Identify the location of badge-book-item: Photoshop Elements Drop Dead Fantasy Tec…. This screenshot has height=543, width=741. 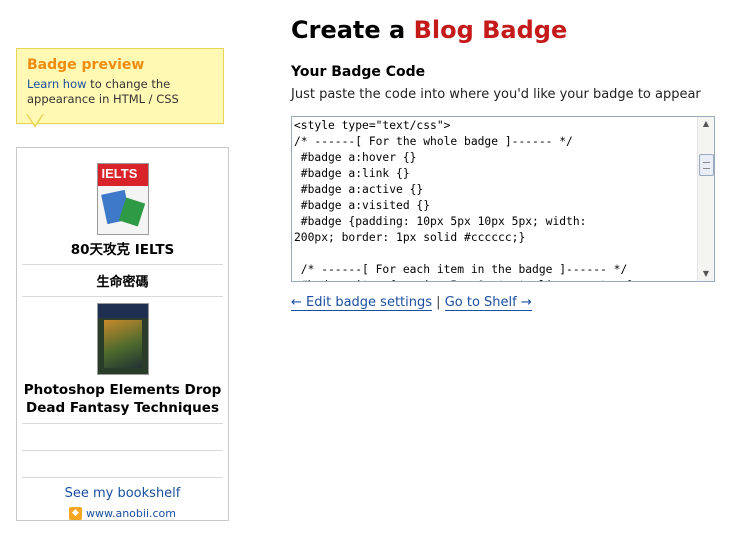
(122, 363).